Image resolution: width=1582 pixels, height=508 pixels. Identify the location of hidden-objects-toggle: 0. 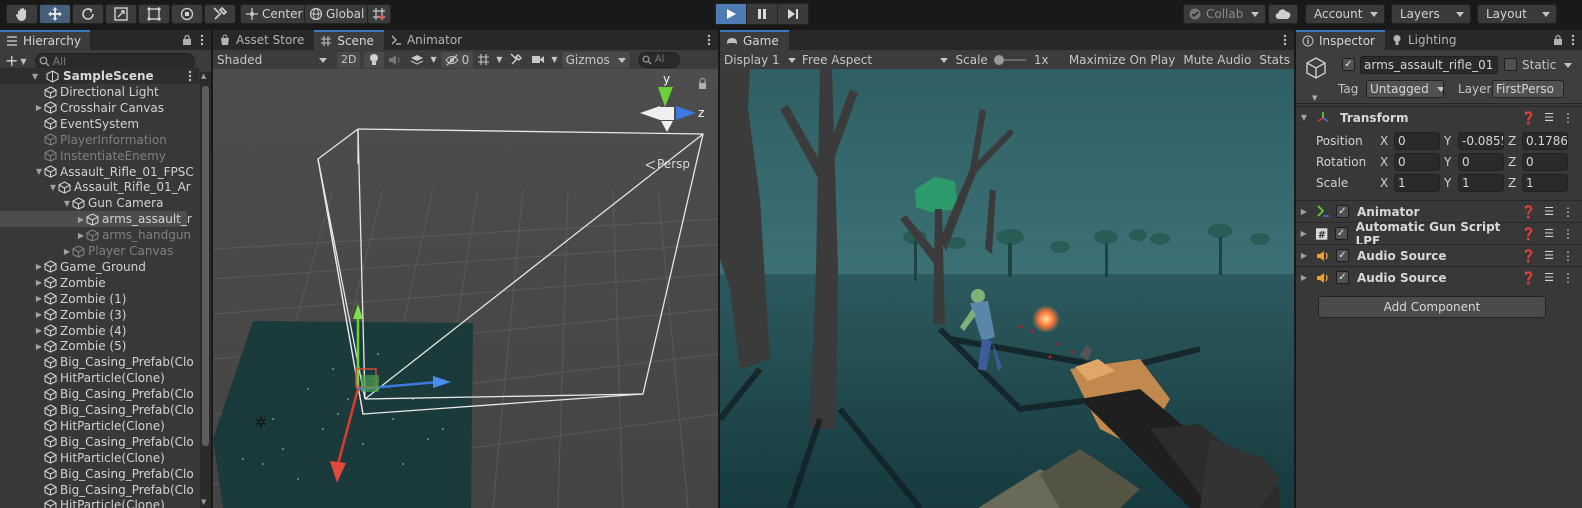
(457, 59).